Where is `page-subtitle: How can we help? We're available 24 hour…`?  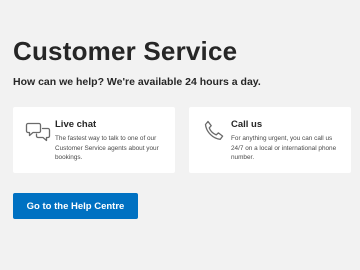 page-subtitle: How can we help? We're available 24 hour… is located at coordinates (137, 82).